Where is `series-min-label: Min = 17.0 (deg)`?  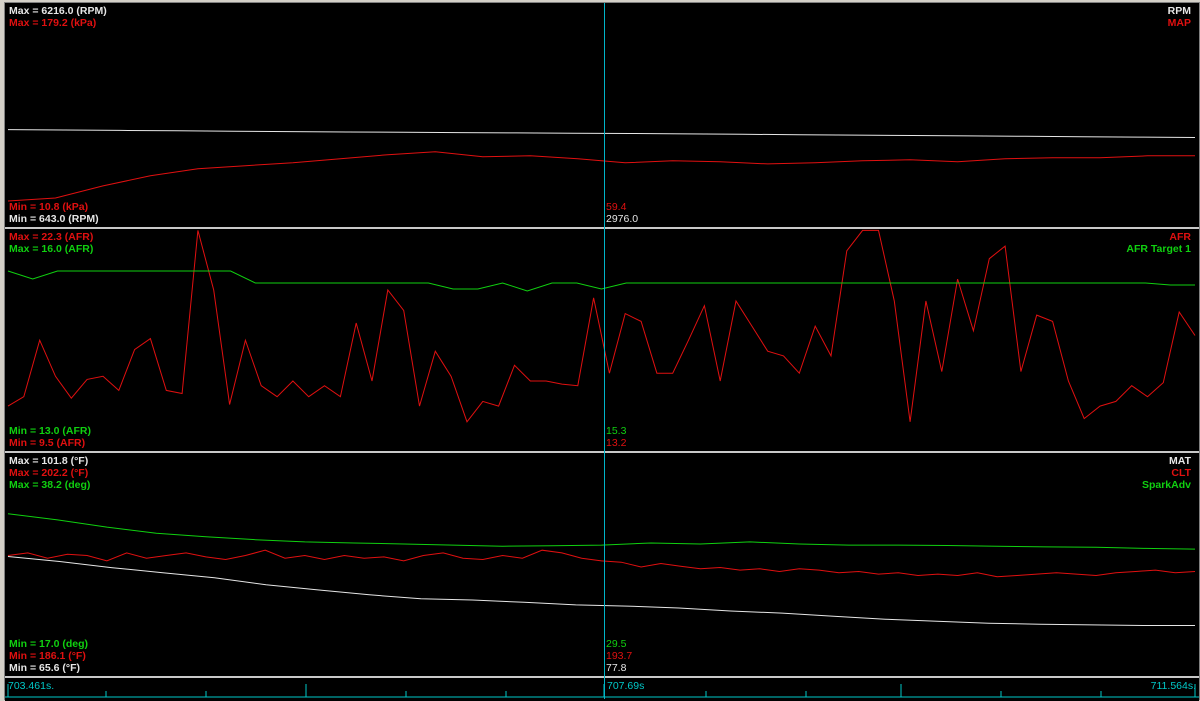 series-min-label: Min = 17.0 (deg) is located at coordinates (49, 644).